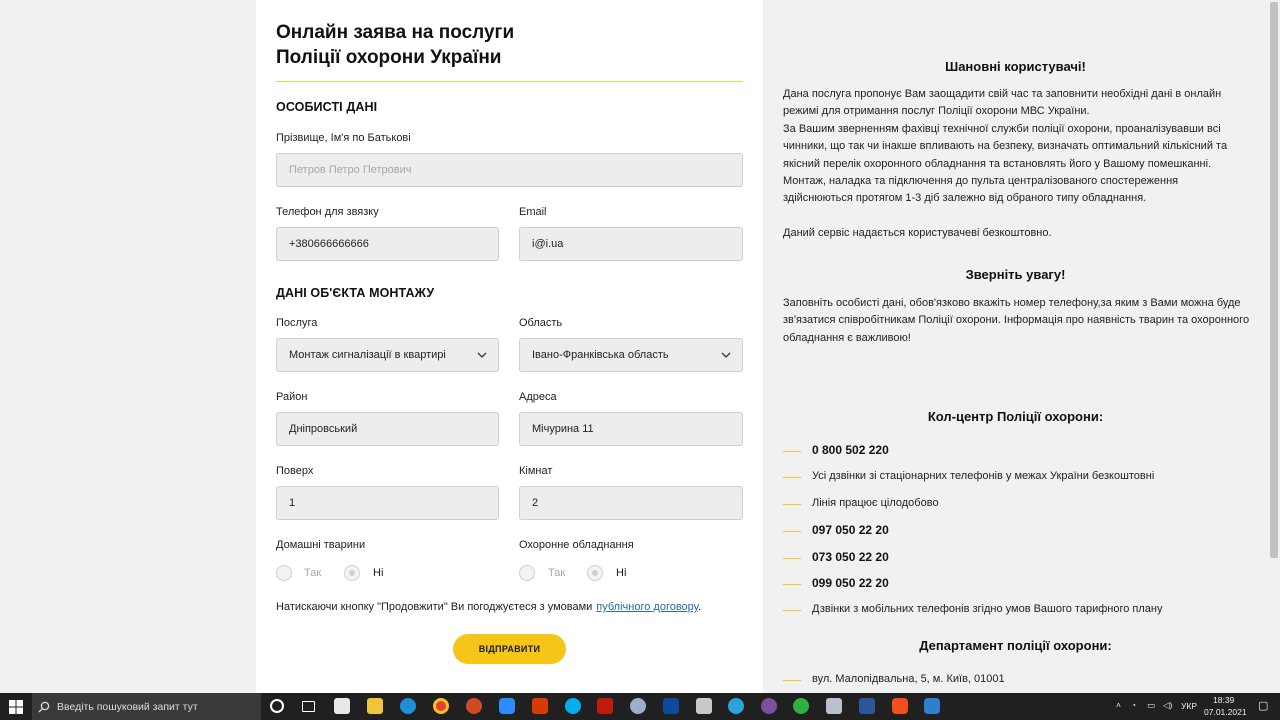 The image size is (1280, 720). I want to click on filezilla-icon, so click(605, 706).